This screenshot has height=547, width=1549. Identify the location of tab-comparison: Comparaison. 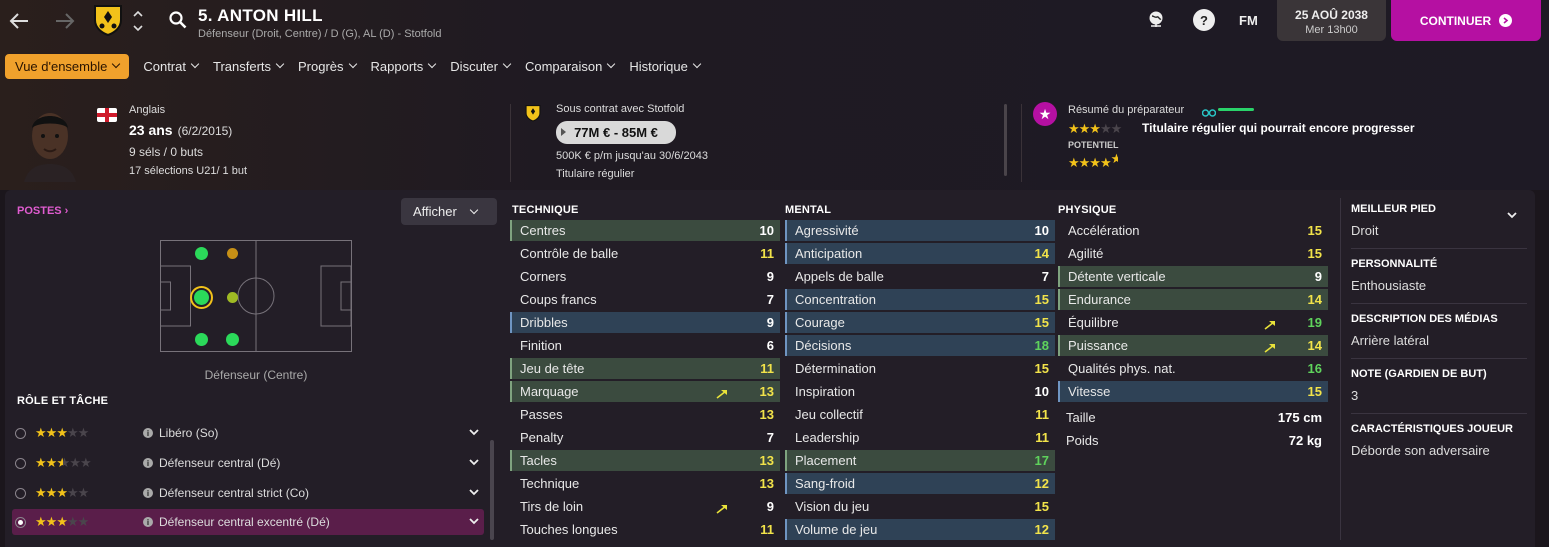
(570, 66).